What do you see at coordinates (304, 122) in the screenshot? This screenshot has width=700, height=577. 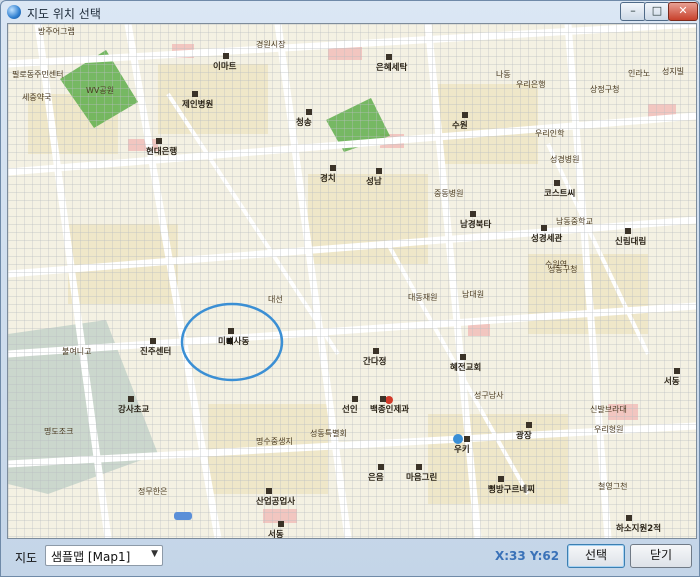 I see `map-label-text: 청송` at bounding box center [304, 122].